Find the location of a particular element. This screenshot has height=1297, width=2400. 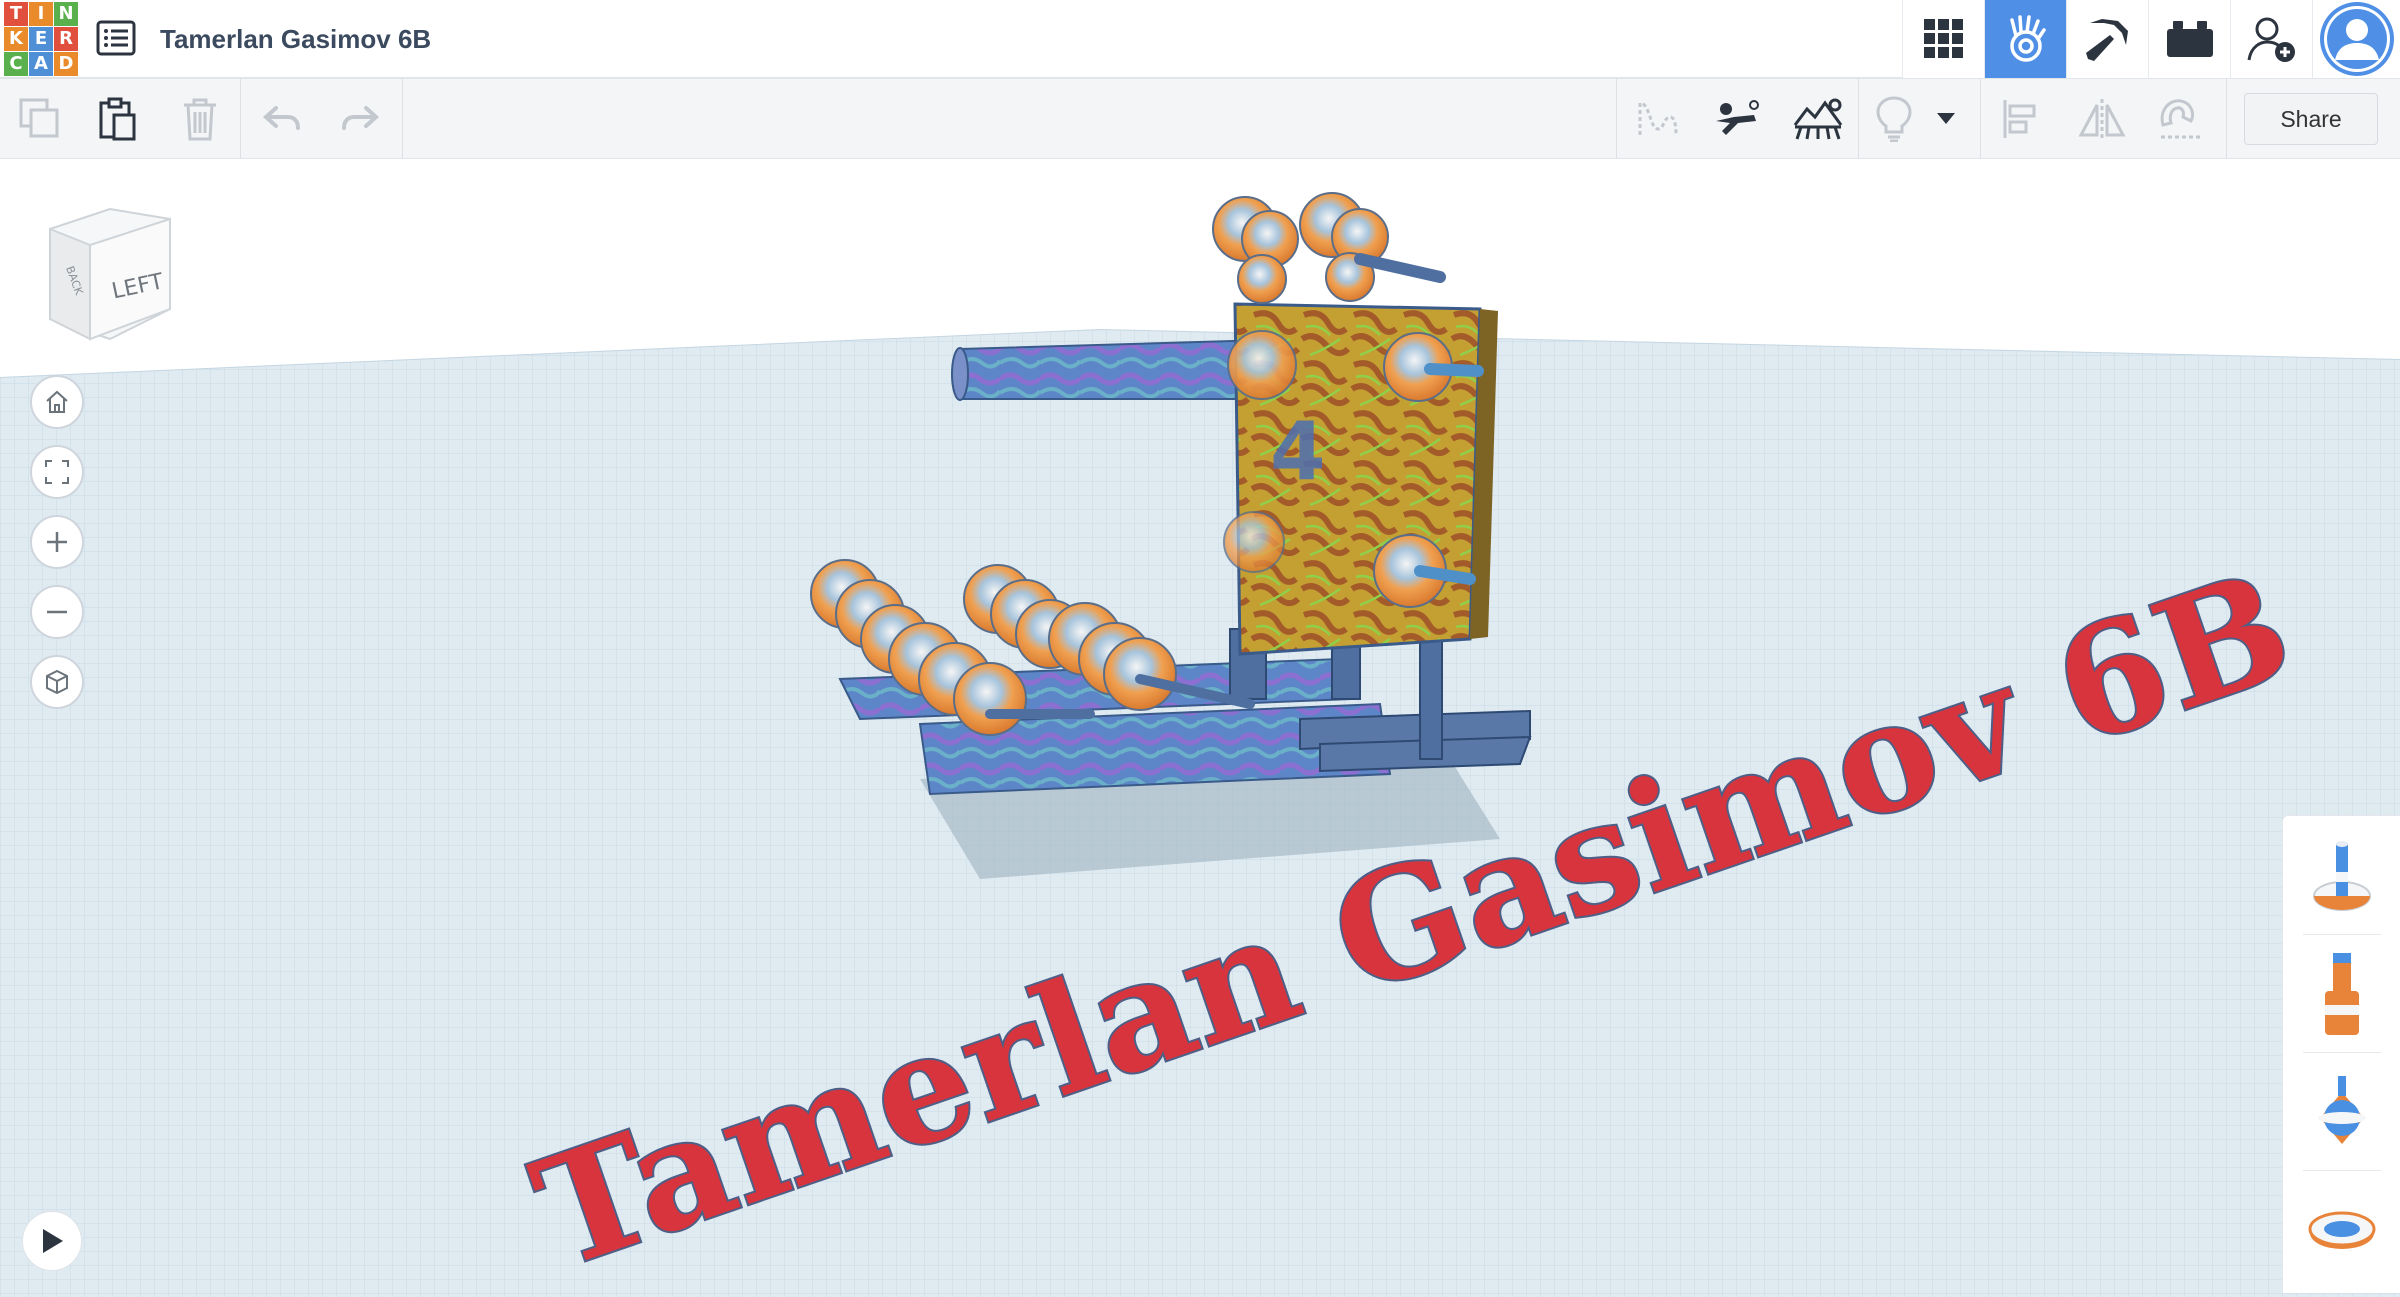

zoom-in-button is located at coordinates (57, 542).